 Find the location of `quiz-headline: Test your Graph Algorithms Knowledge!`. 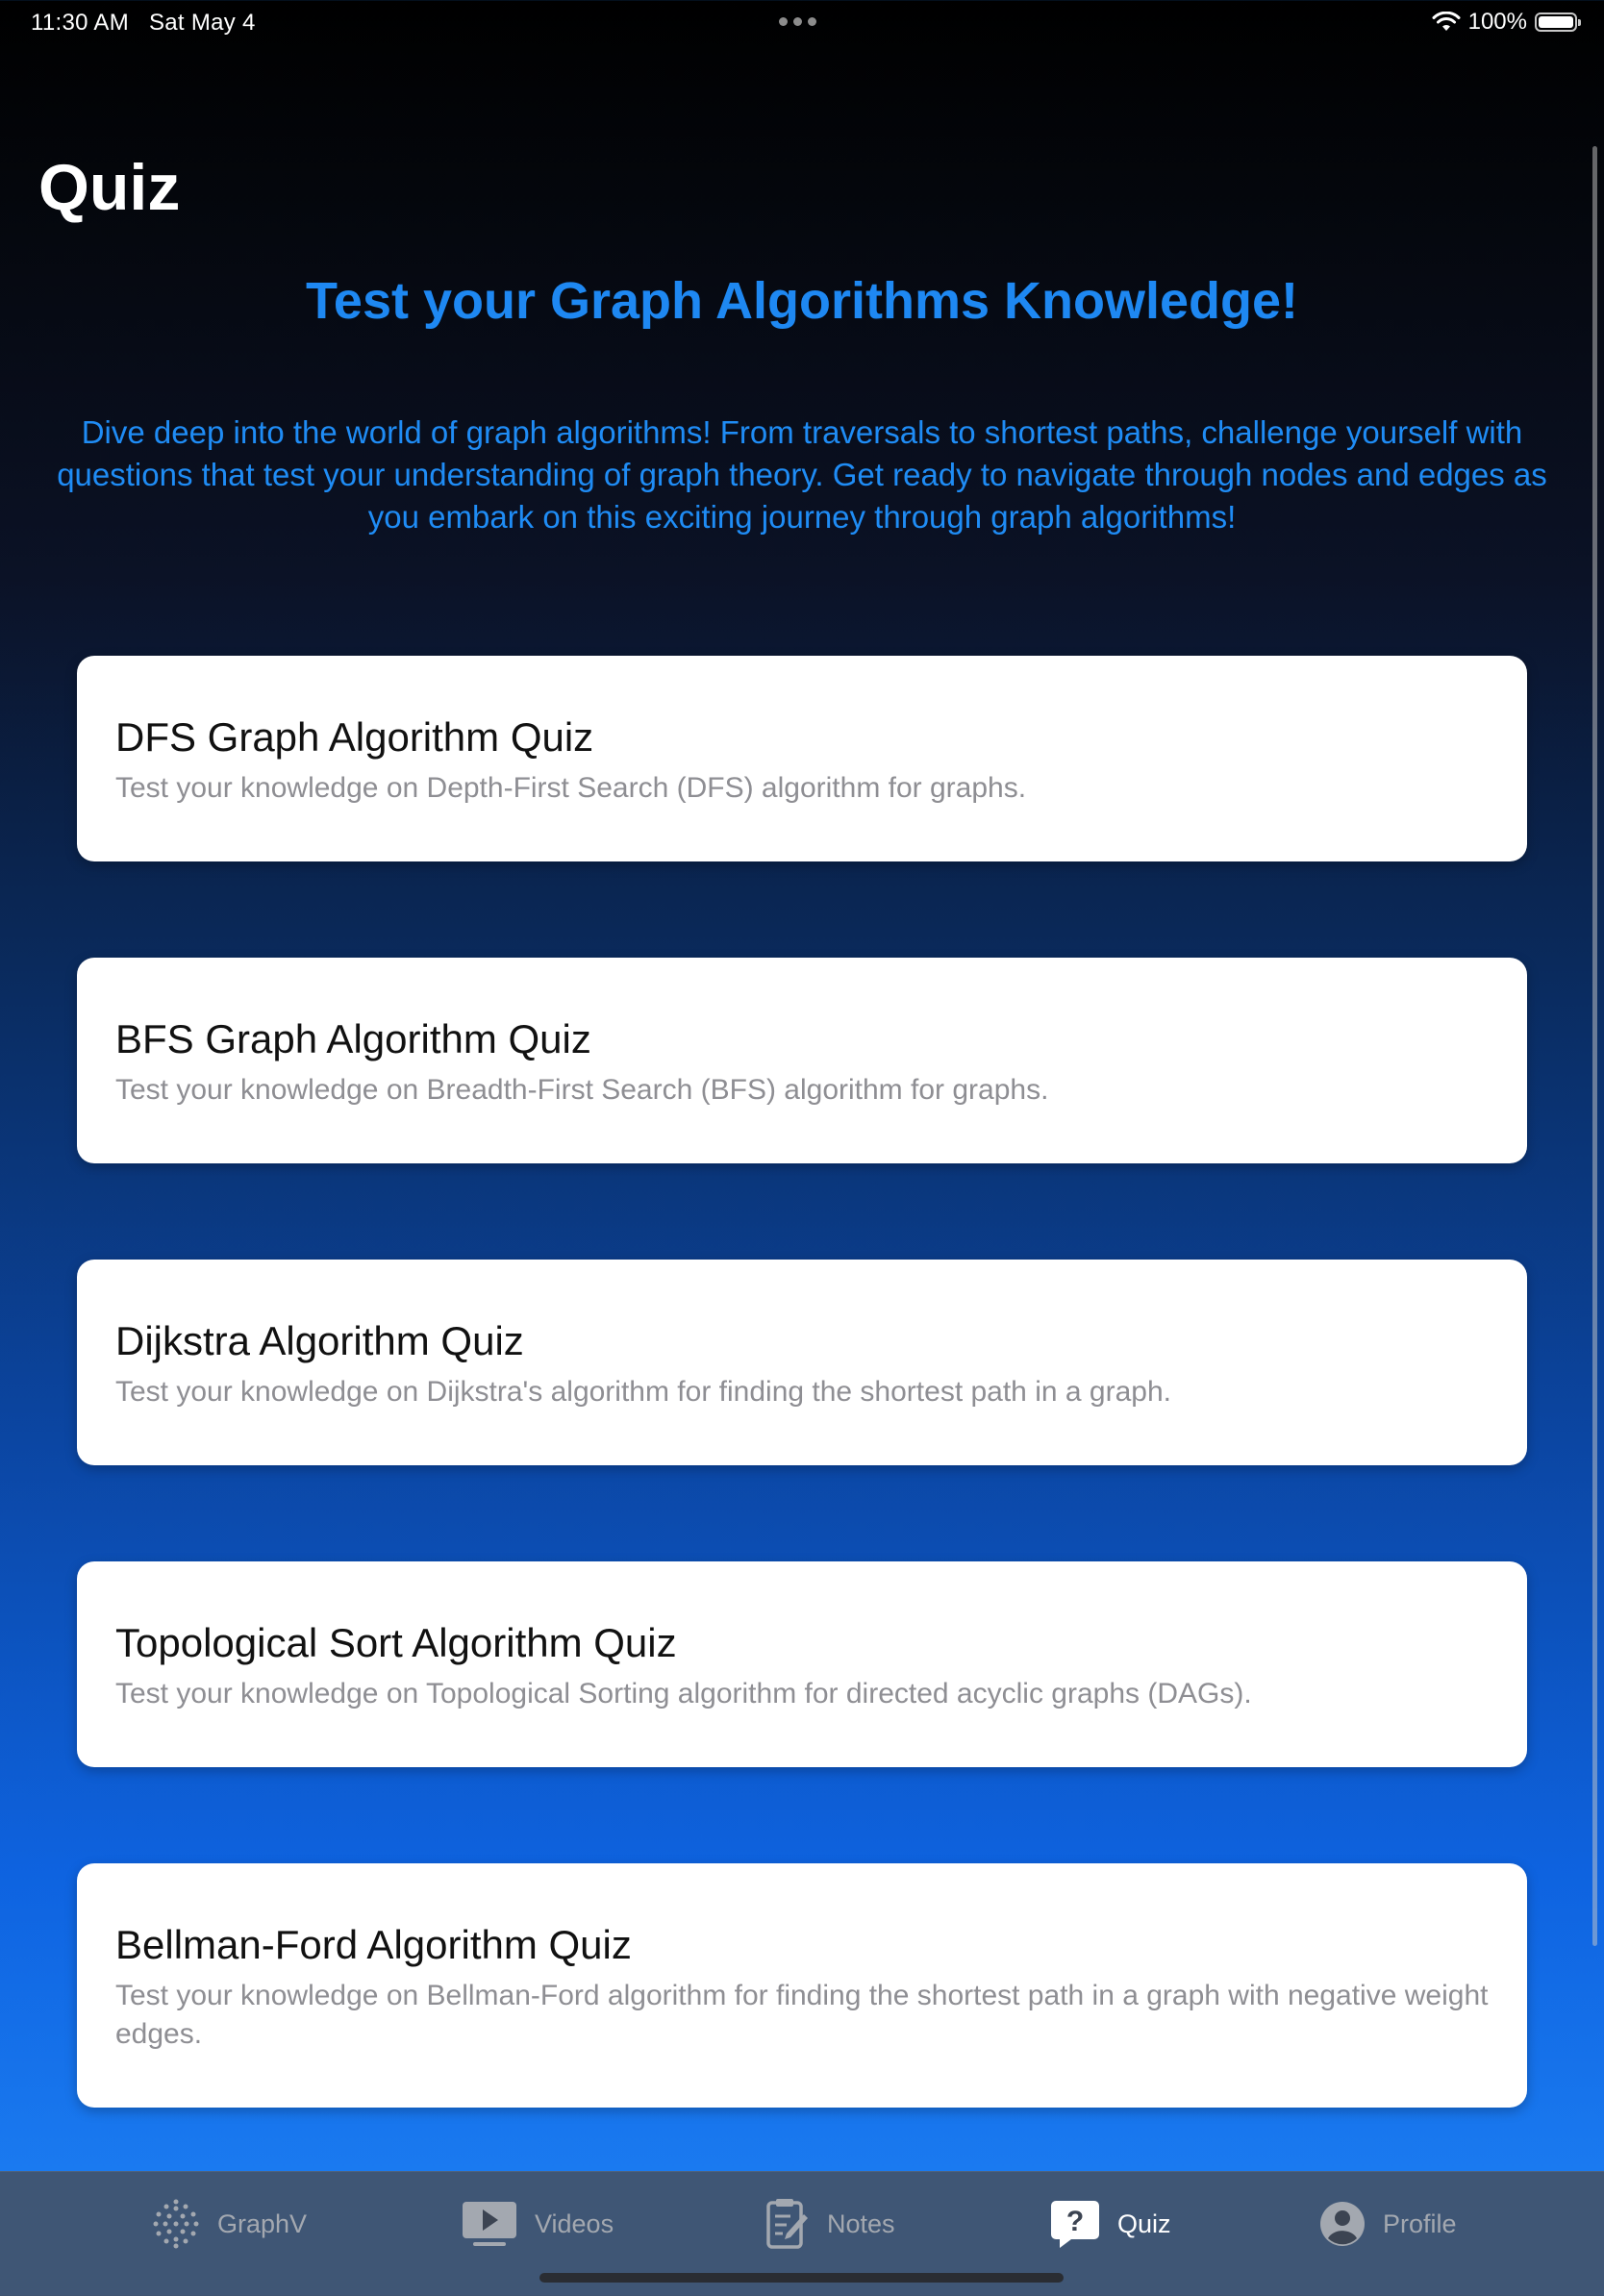

quiz-headline: Test your Graph Algorithms Knowledge! is located at coordinates (802, 301).